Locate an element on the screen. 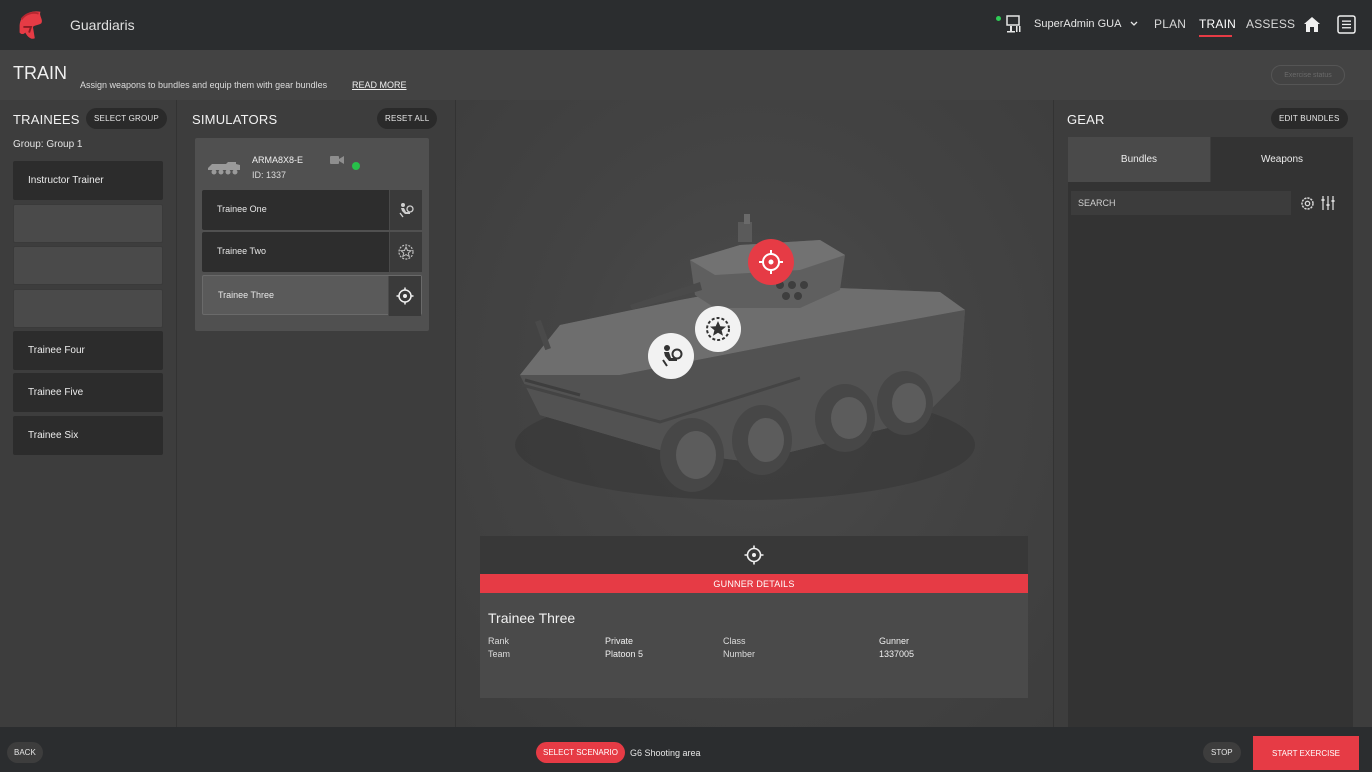 The height and width of the screenshot is (772, 1372). number-label: Number is located at coordinates (739, 654).